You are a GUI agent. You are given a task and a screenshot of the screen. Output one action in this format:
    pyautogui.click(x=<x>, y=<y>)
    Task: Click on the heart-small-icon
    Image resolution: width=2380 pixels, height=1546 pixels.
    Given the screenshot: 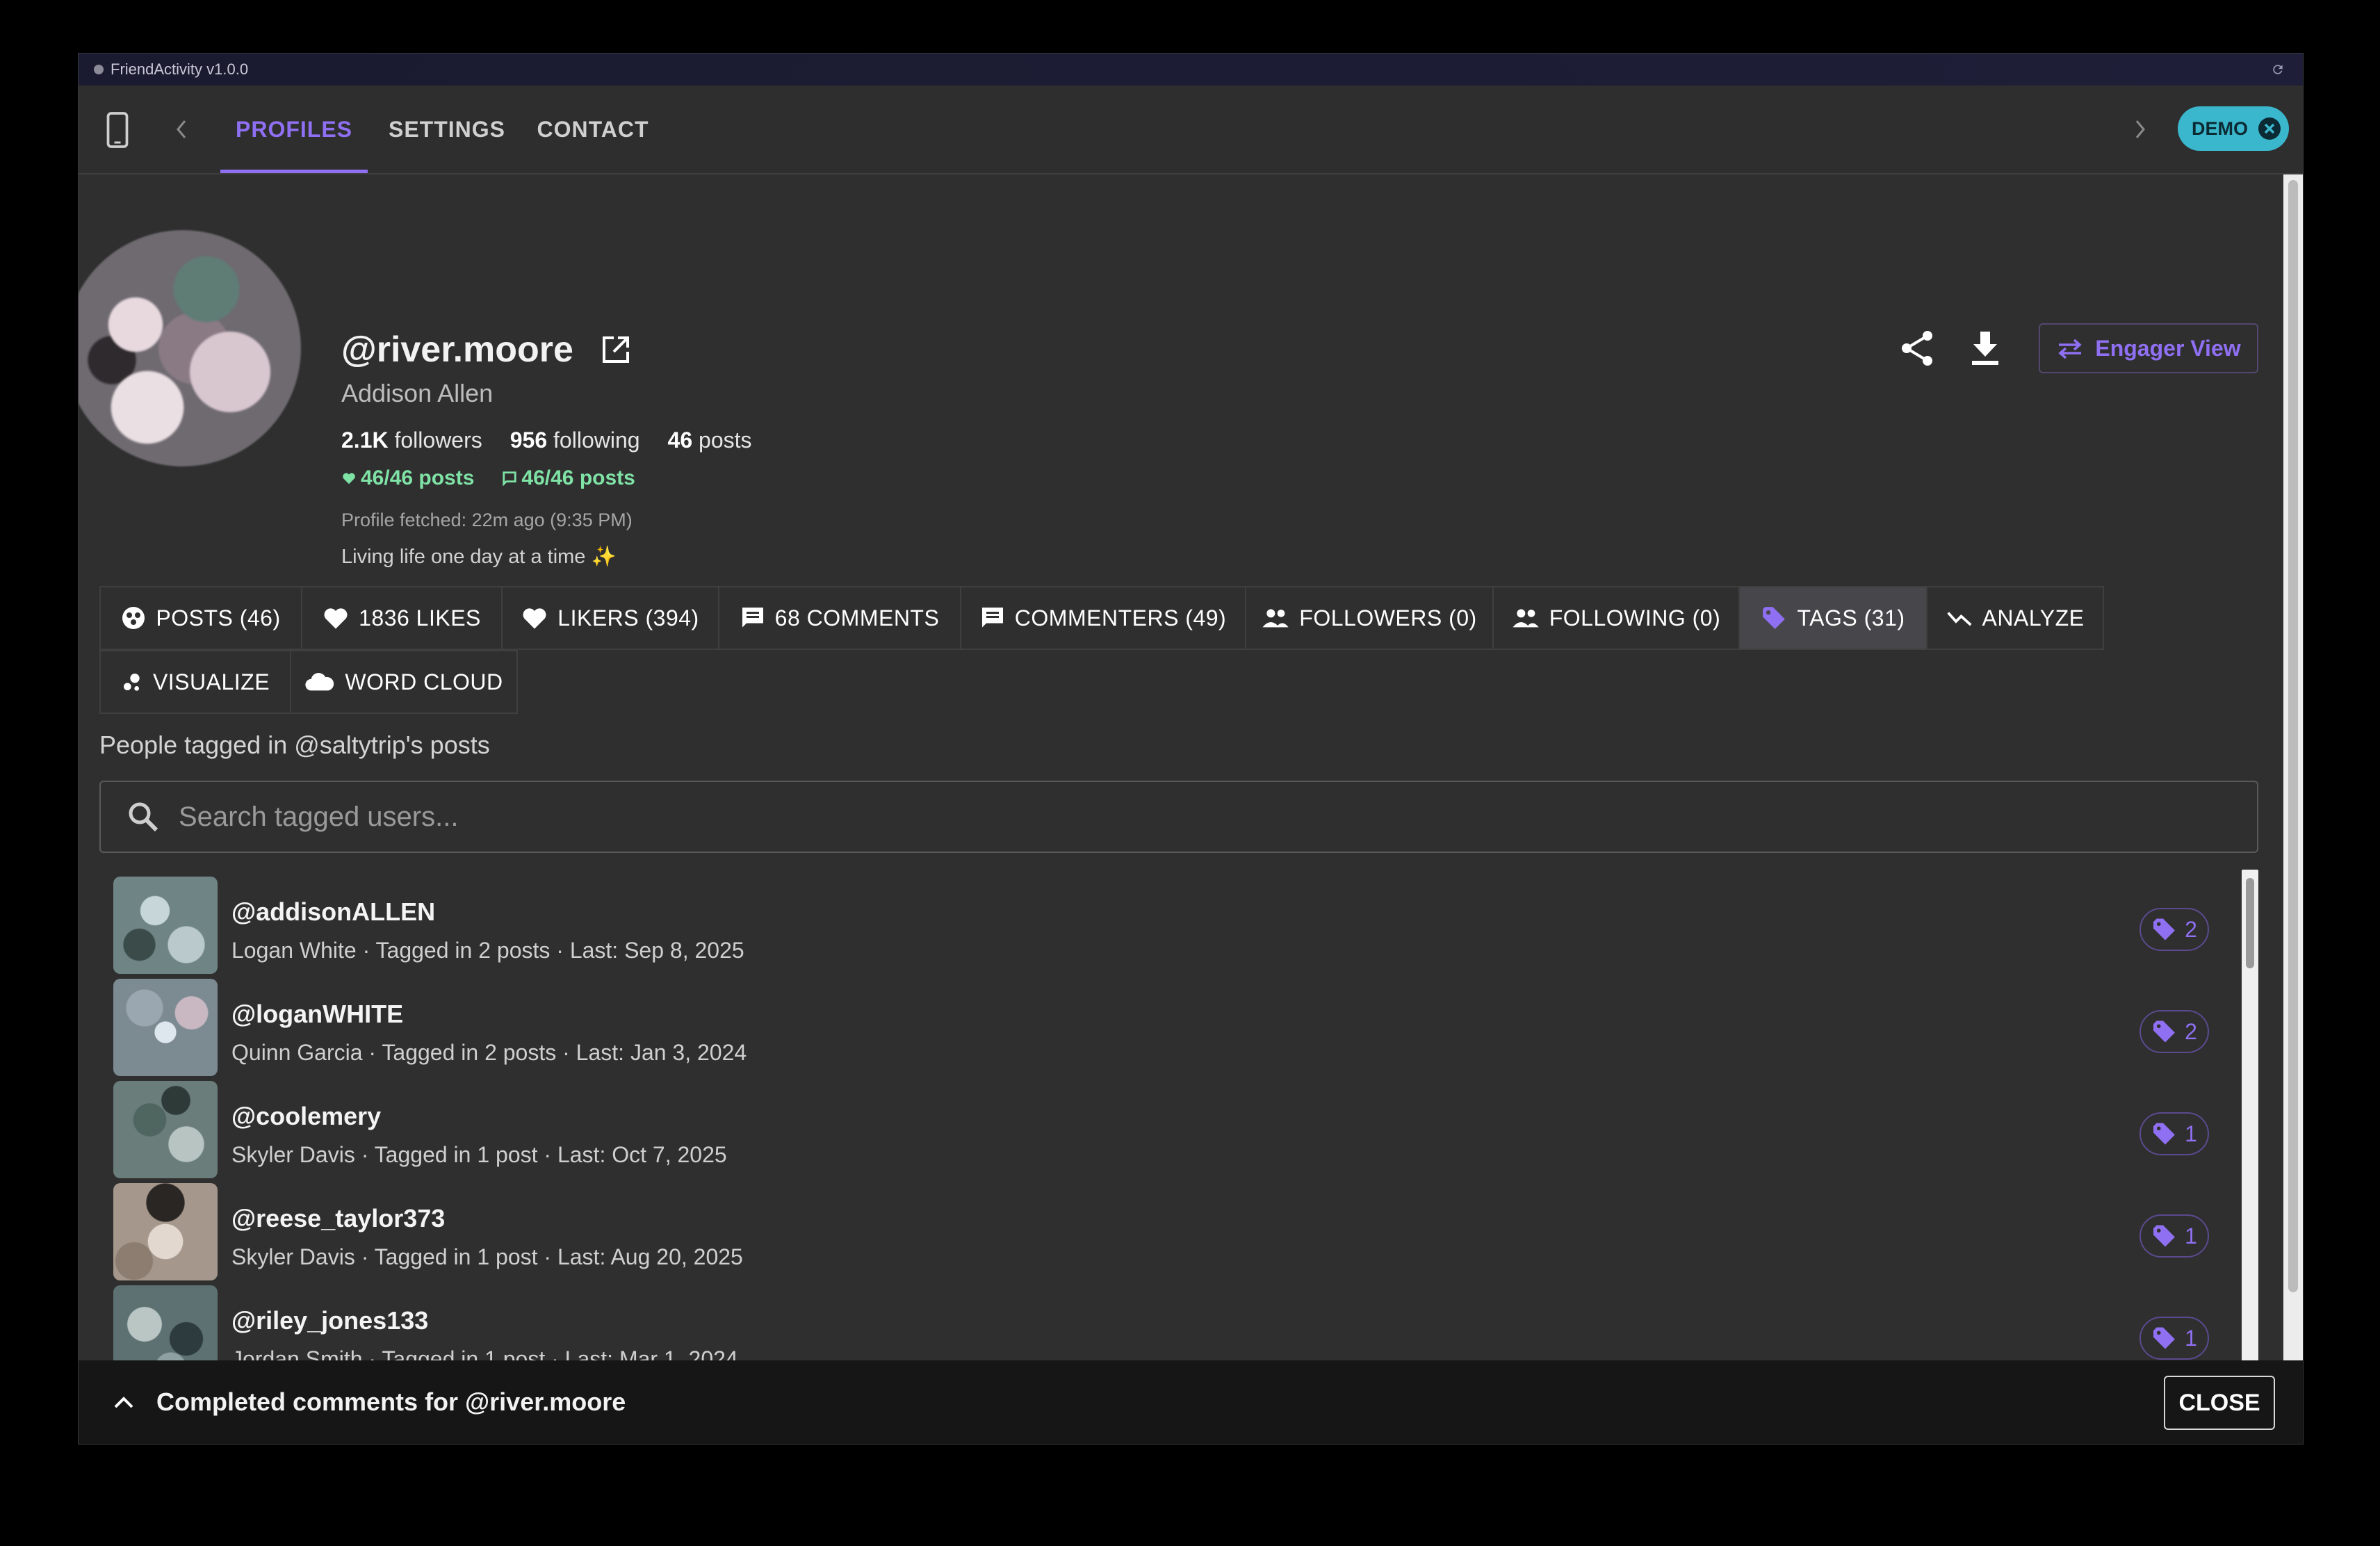 What is the action you would take?
    pyautogui.click(x=349, y=479)
    